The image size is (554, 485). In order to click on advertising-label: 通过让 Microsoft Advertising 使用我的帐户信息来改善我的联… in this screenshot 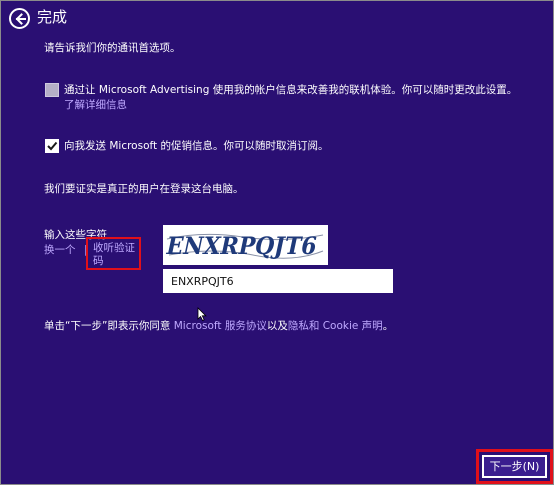, I will do `click(291, 90)`.